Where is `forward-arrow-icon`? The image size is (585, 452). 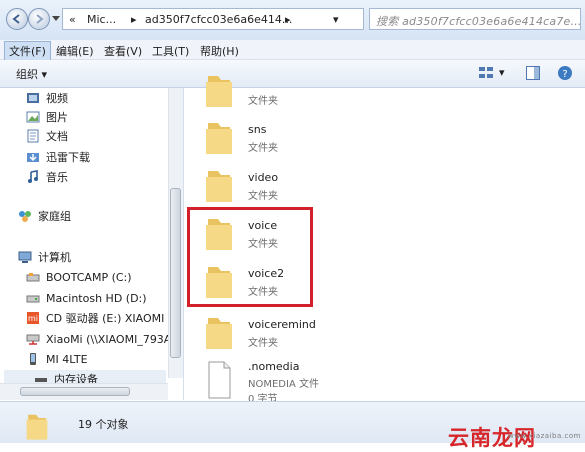 forward-arrow-icon is located at coordinates (40, 19).